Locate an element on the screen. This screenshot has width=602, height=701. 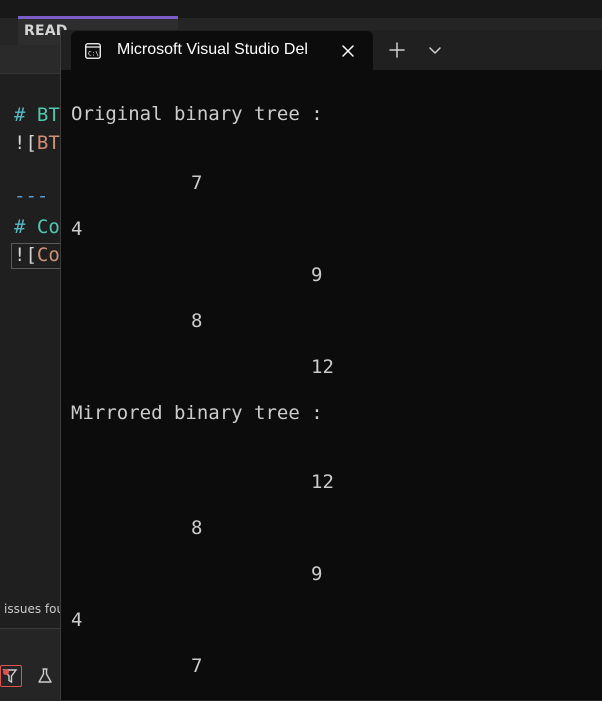
filter-button is located at coordinates (11, 676).